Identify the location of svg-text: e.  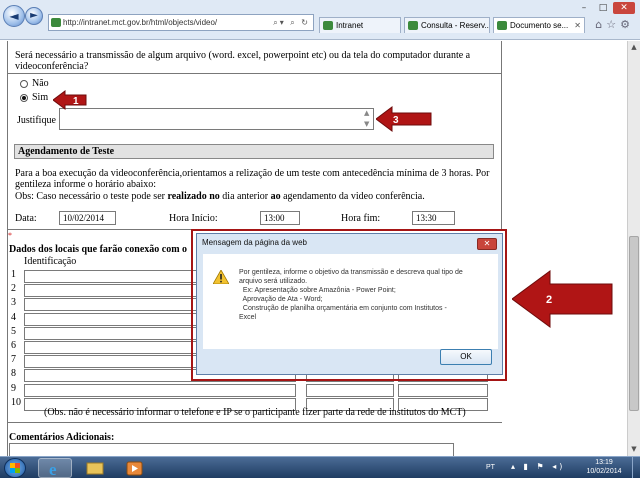
(53, 469).